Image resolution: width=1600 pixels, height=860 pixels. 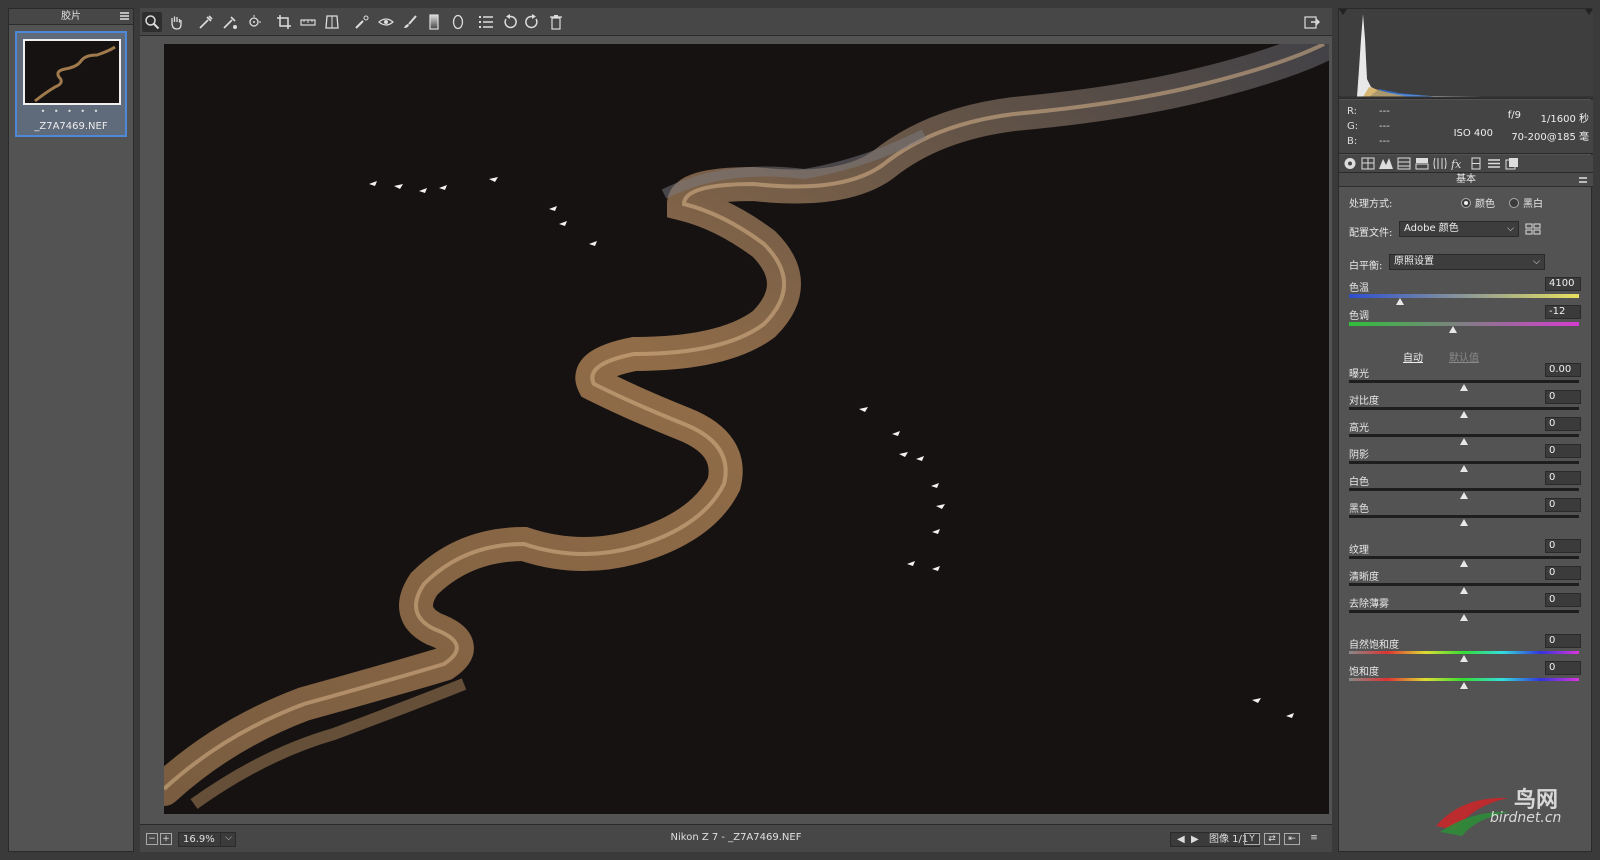 What do you see at coordinates (1526, 202) in the screenshot?
I see `treatment-bw-radio: 黑白` at bounding box center [1526, 202].